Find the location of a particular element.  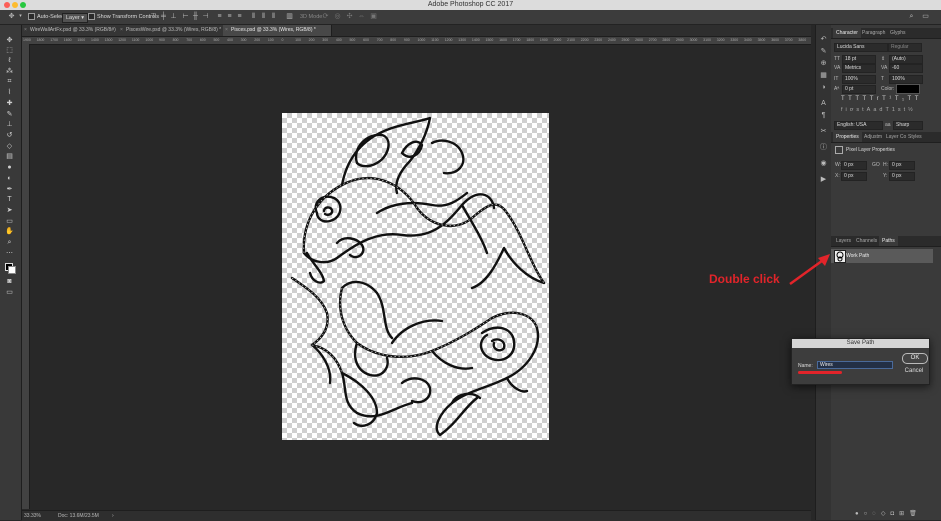

magic-wand-tool-icon: ⁂ is located at coordinates (9, 71).